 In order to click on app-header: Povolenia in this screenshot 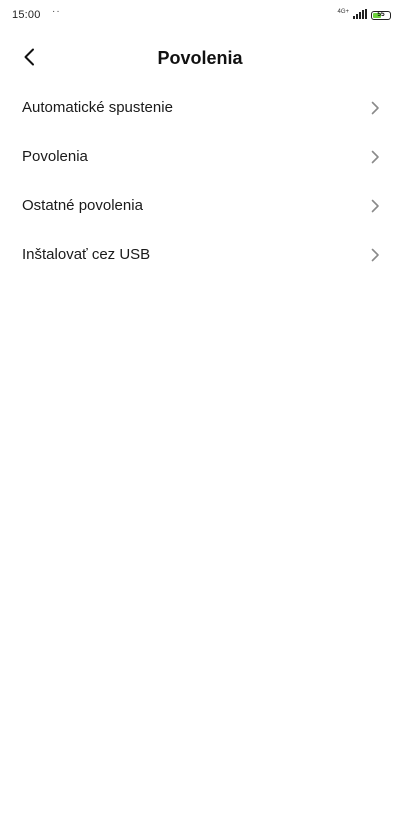, I will do `click(200, 59)`.